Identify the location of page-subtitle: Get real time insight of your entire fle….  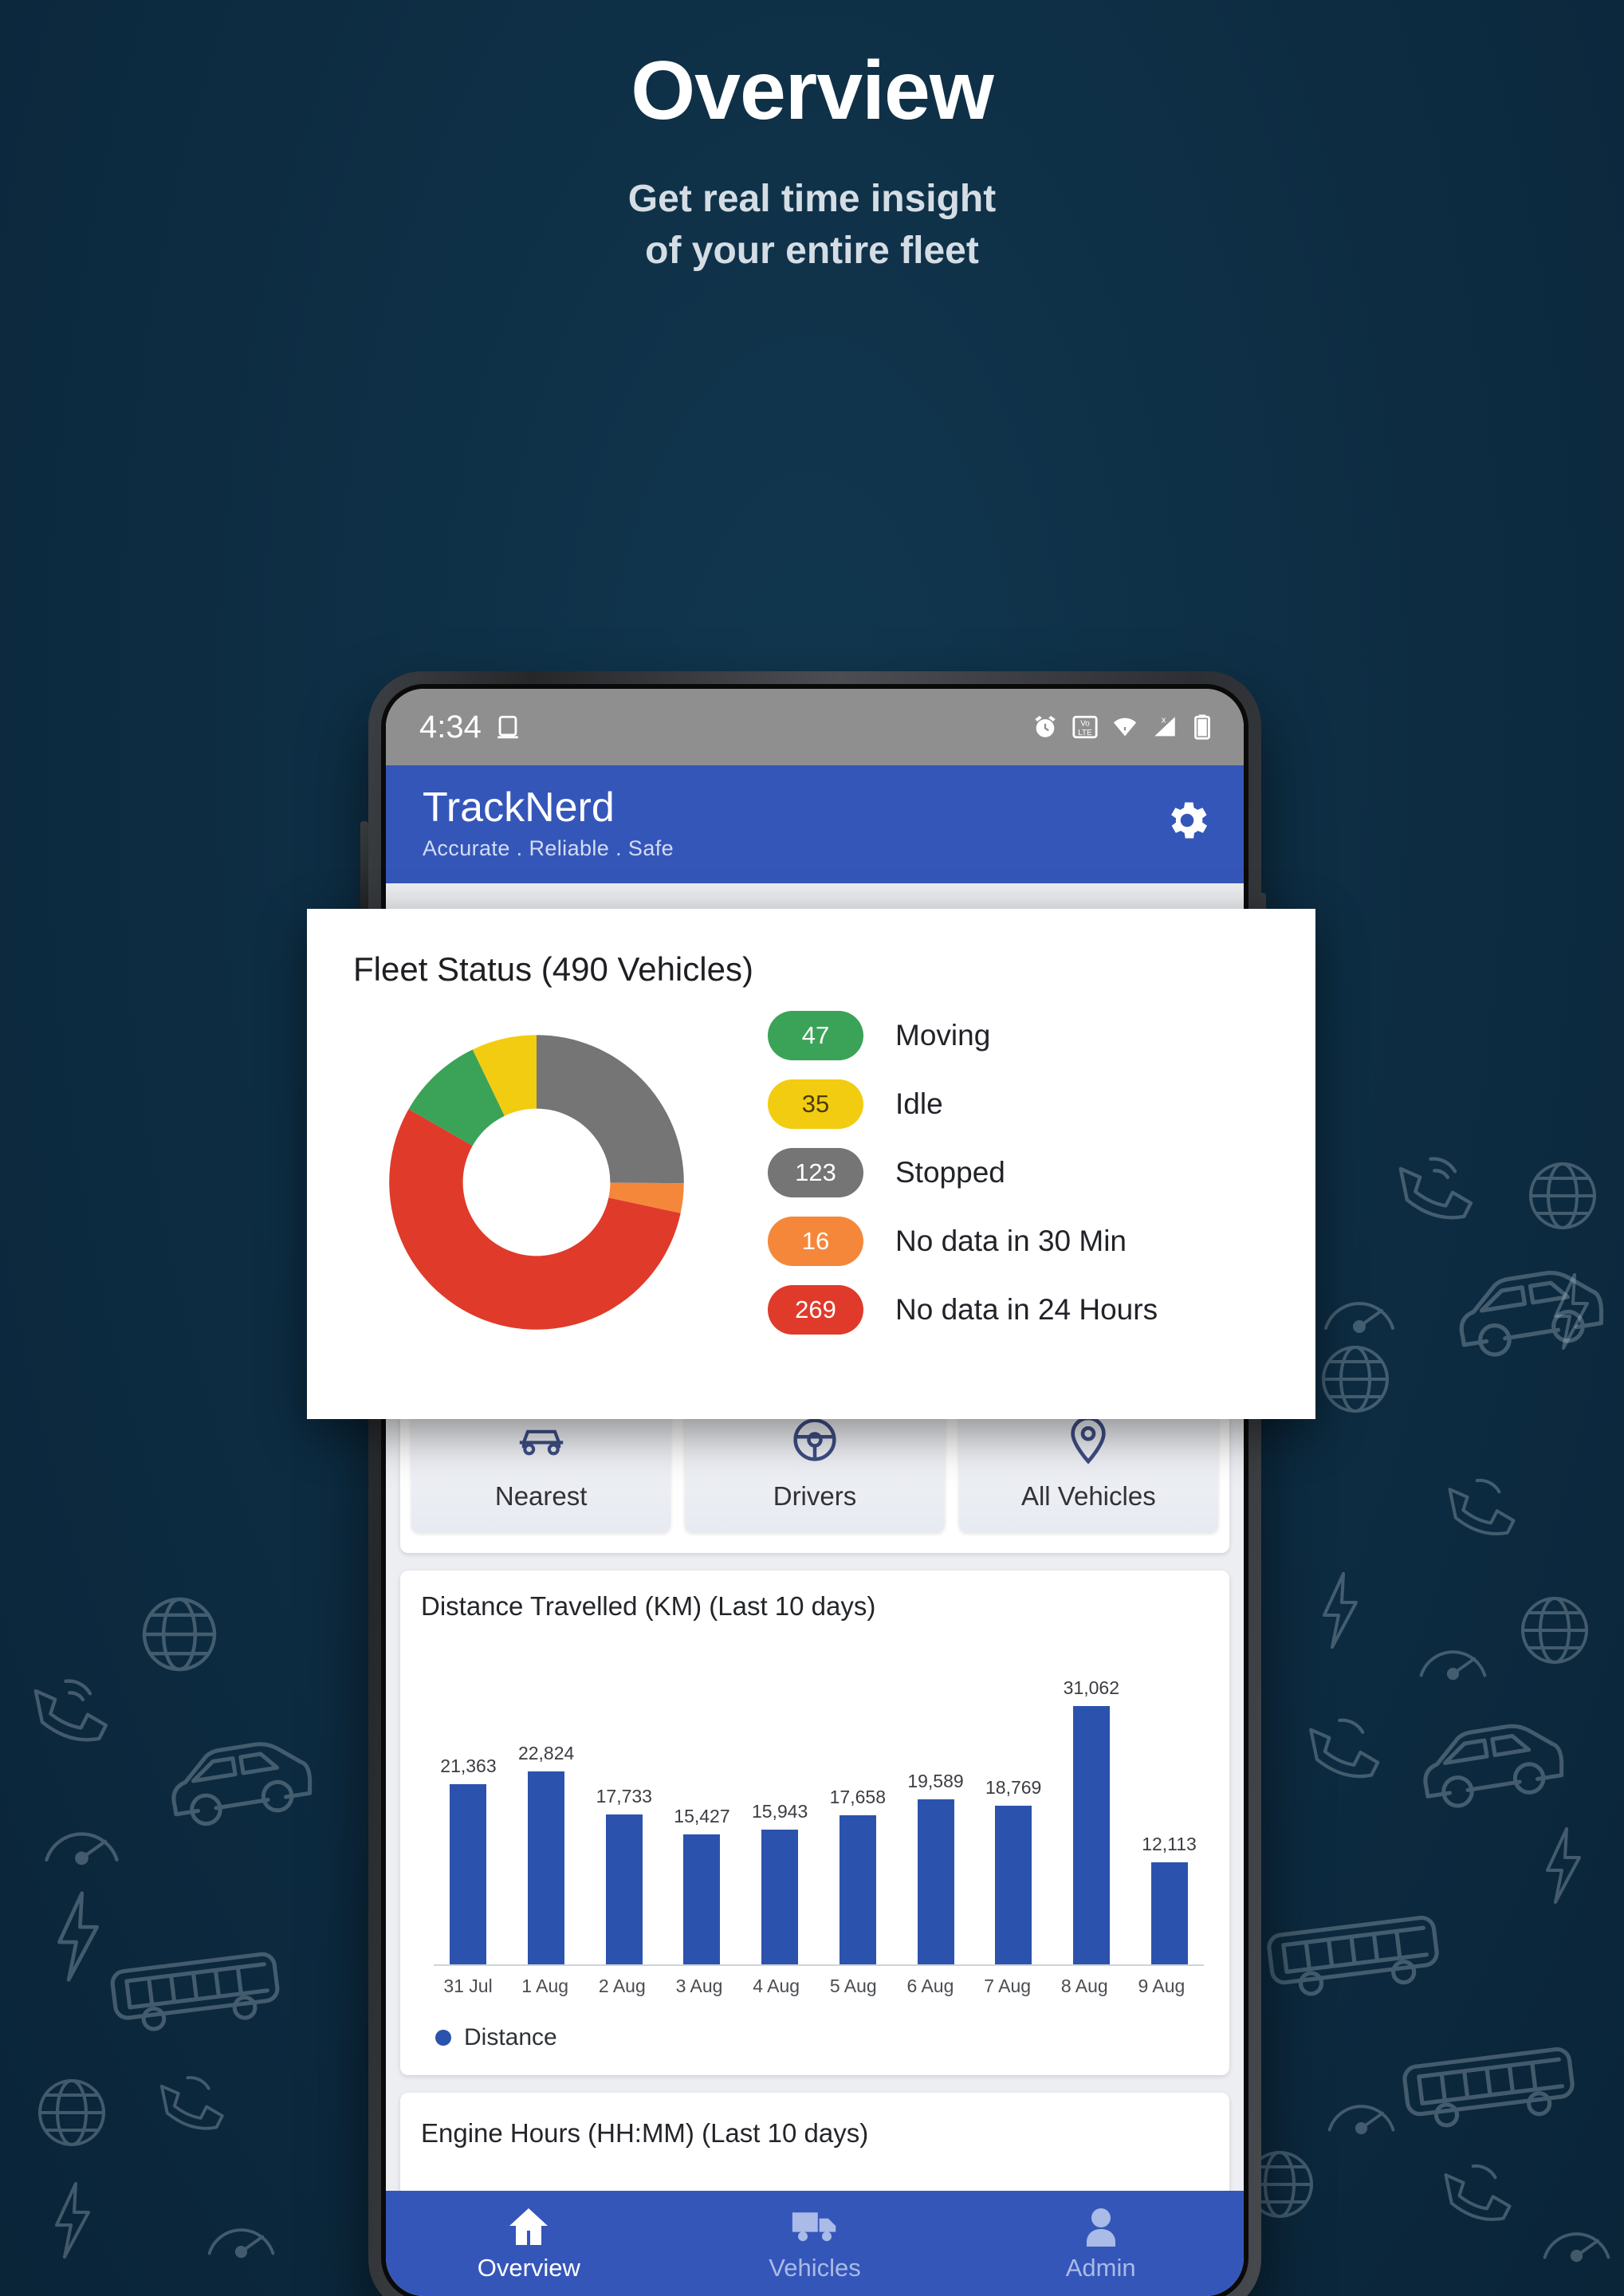
(812, 225).